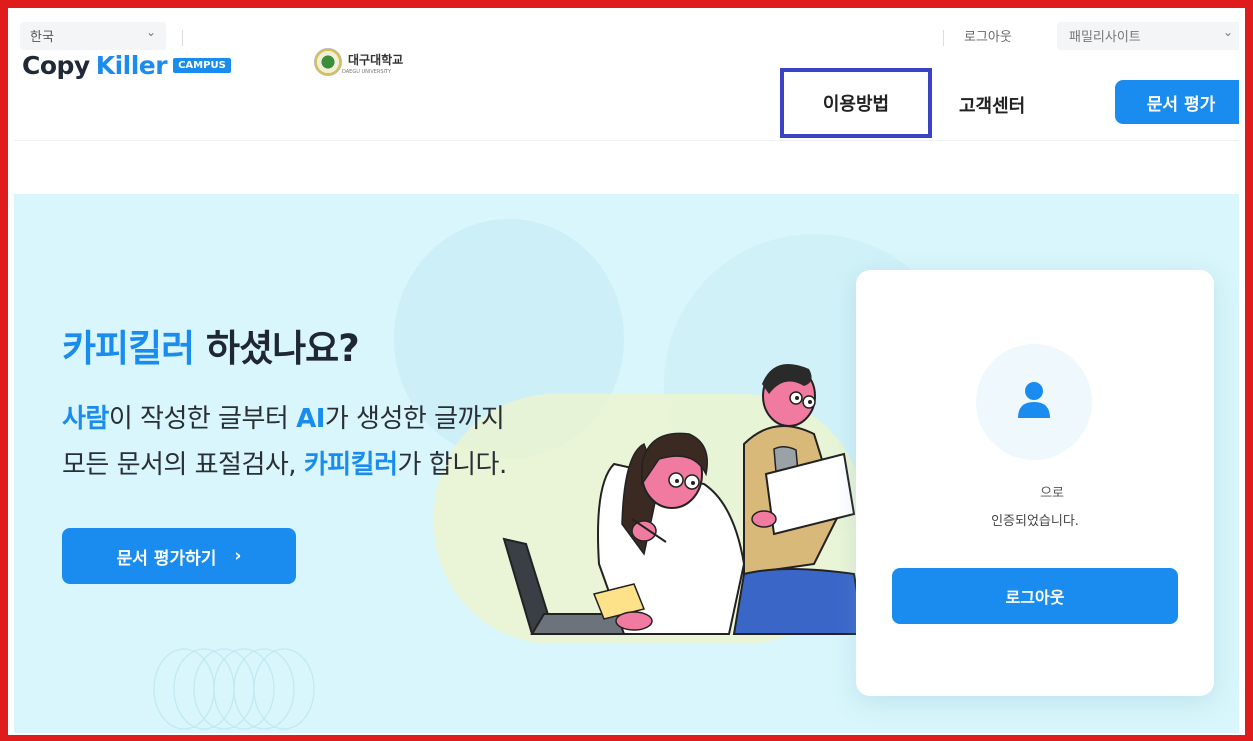 The height and width of the screenshot is (741, 1253). I want to click on hero-line-1: 사람이 작성한 글부터 AI가 생성한 글까지, so click(283, 416).